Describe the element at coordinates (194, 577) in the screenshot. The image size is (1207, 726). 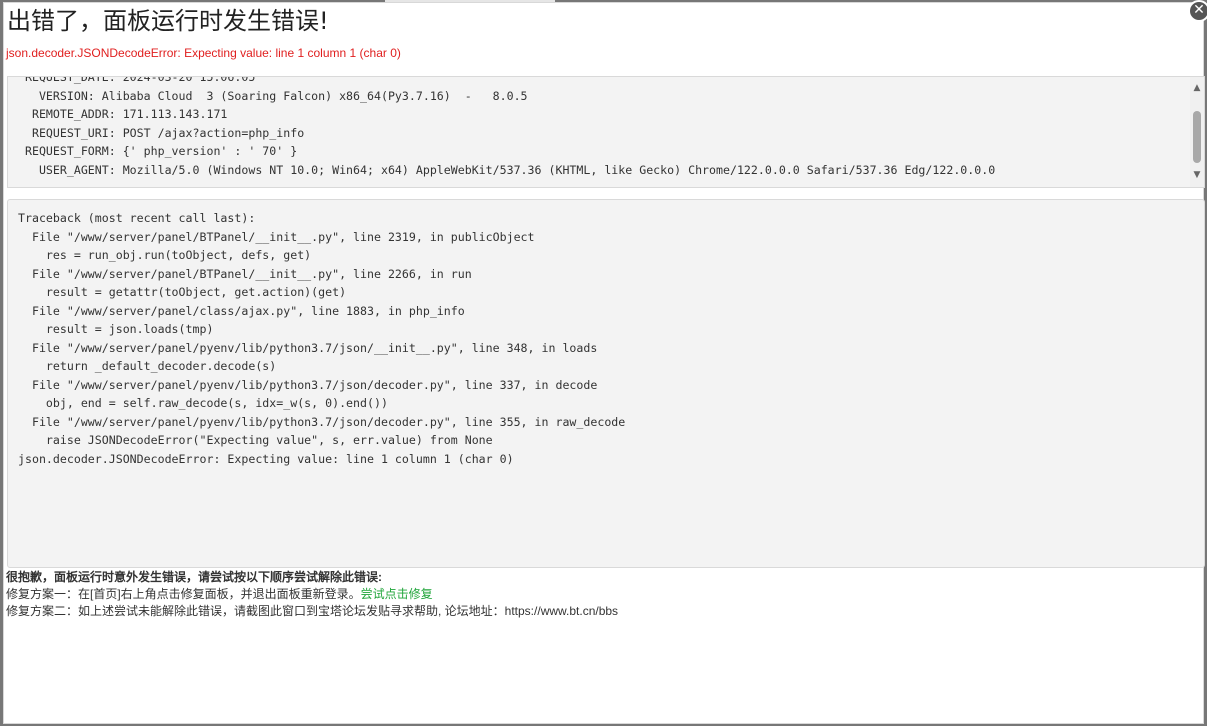
I see `help-heading: 很抱歉，面板运行时意外发生错误，请尝试按以下顺序尝试解除此错误:` at that location.